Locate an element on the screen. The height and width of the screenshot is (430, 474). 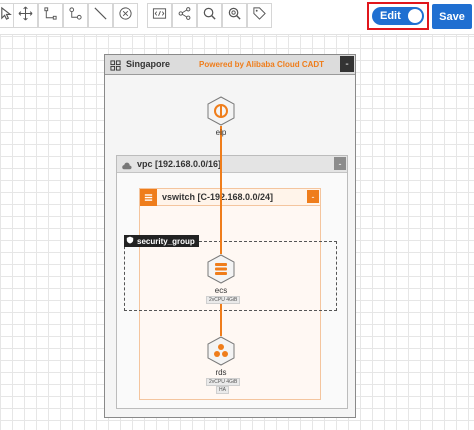
code-tool-button is located at coordinates (159, 15).